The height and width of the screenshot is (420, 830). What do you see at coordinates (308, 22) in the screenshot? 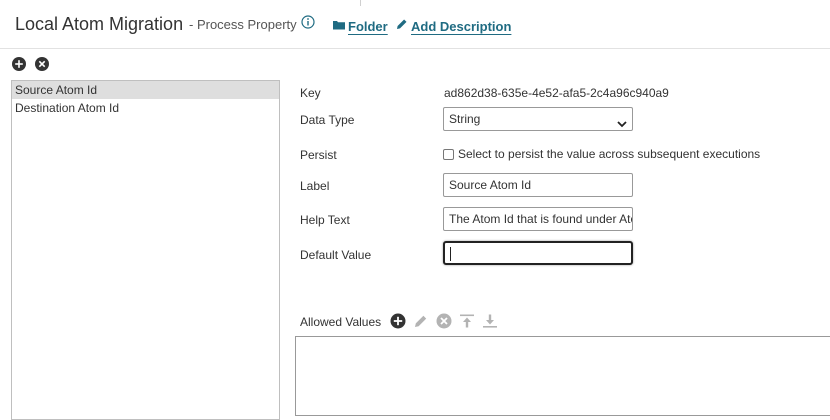
I see `info-icon` at bounding box center [308, 22].